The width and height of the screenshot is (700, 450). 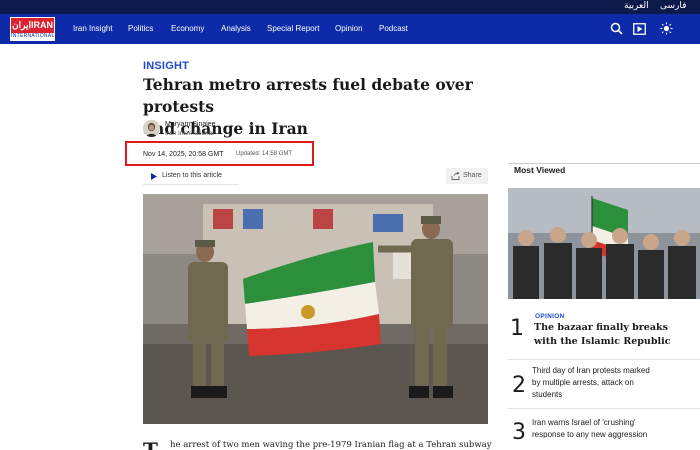 I want to click on author-avatar, so click(x=151, y=128).